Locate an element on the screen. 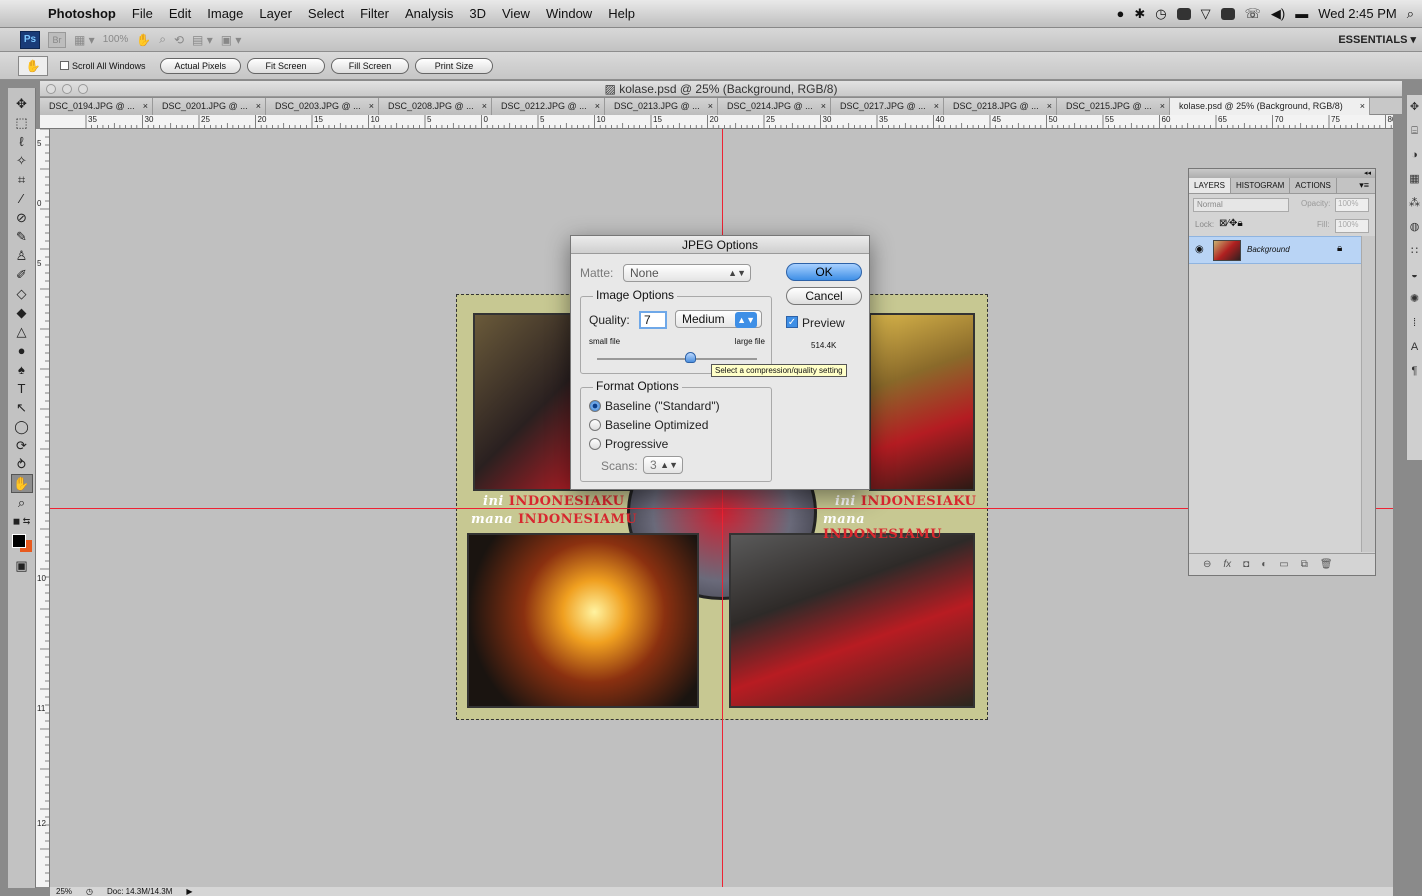 This screenshot has width=1422, height=896. battery-icon is located at coordinates (1227, 13).